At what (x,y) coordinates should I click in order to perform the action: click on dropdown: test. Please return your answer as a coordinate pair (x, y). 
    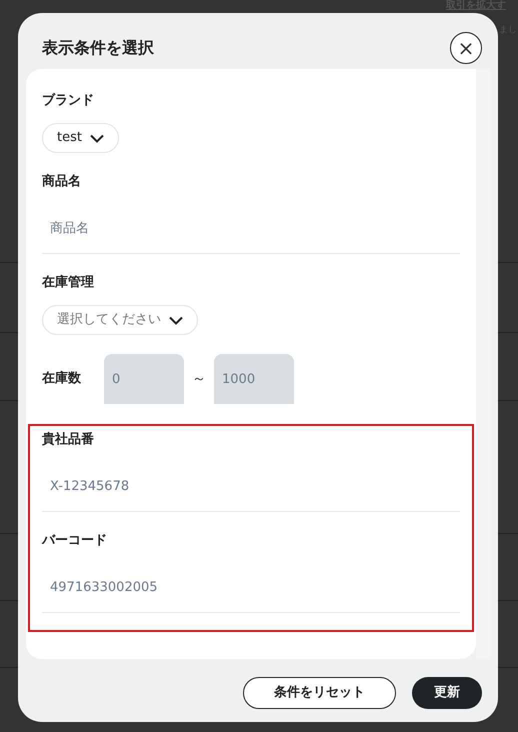
    Looking at the image, I should click on (80, 138).